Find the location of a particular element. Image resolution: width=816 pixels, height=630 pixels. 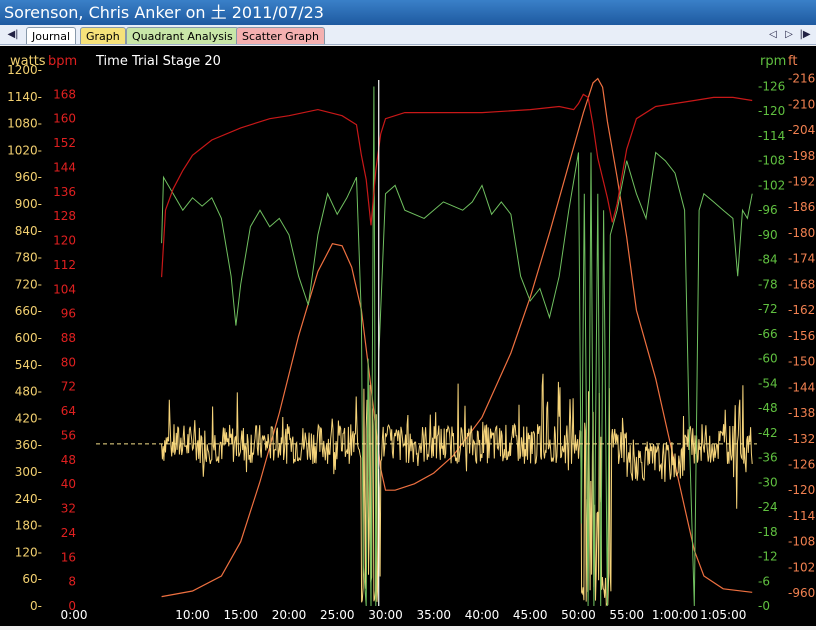

bpm-axis-label: bpm is located at coordinates (62, 61).